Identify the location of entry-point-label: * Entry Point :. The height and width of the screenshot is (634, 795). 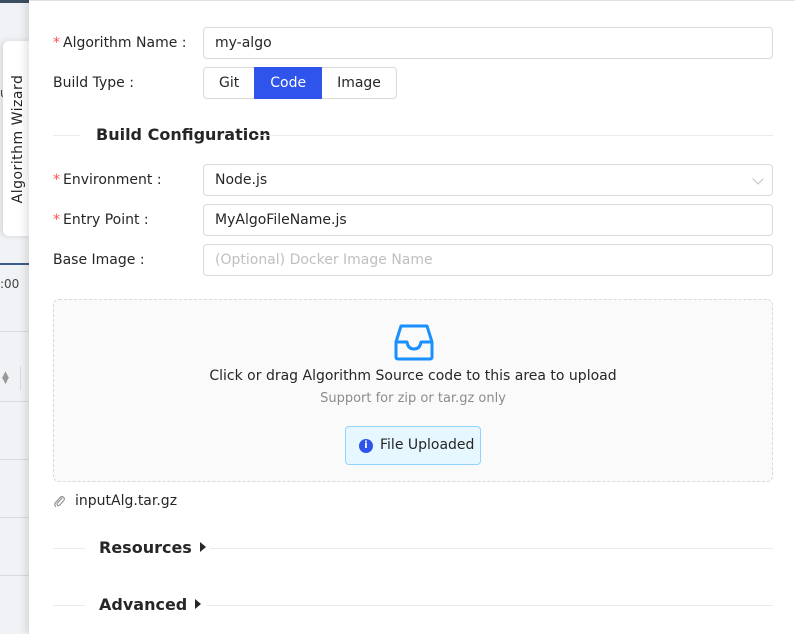
(101, 220).